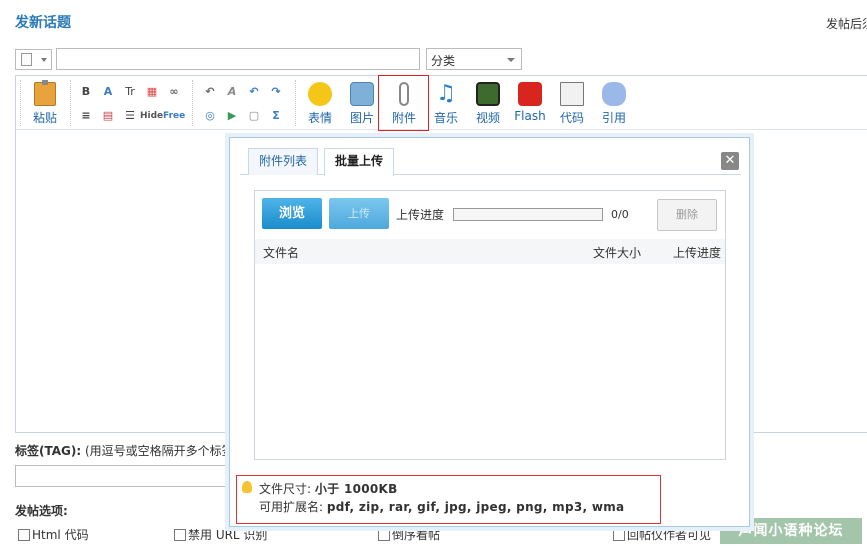  I want to click on page-button: ▢, so click(254, 116).